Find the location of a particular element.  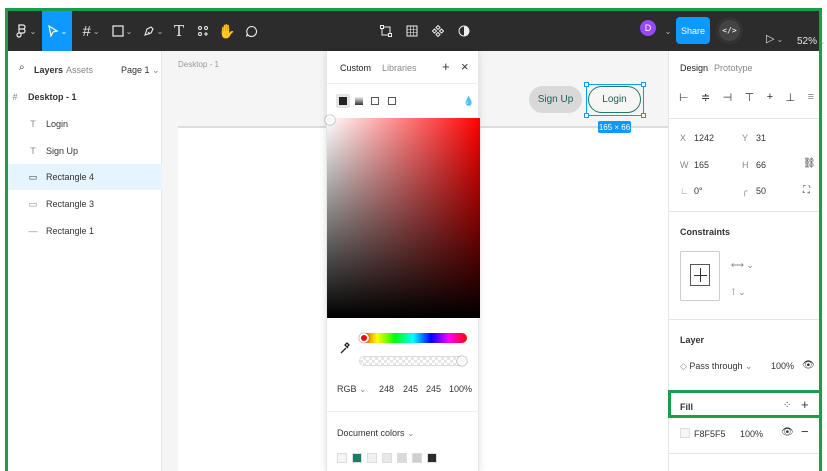

constraint-horizontal-line is located at coordinates (700, 275).